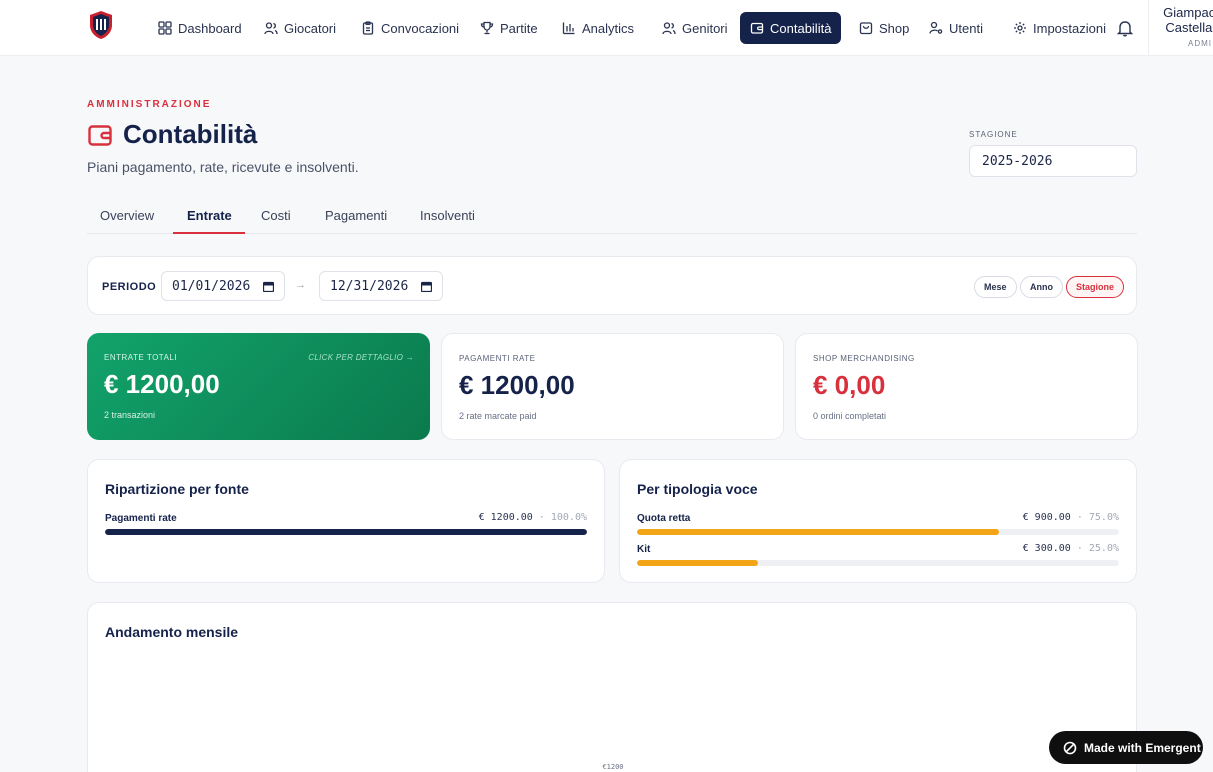  Describe the element at coordinates (487, 28) in the screenshot. I see `trophy-icon` at that location.